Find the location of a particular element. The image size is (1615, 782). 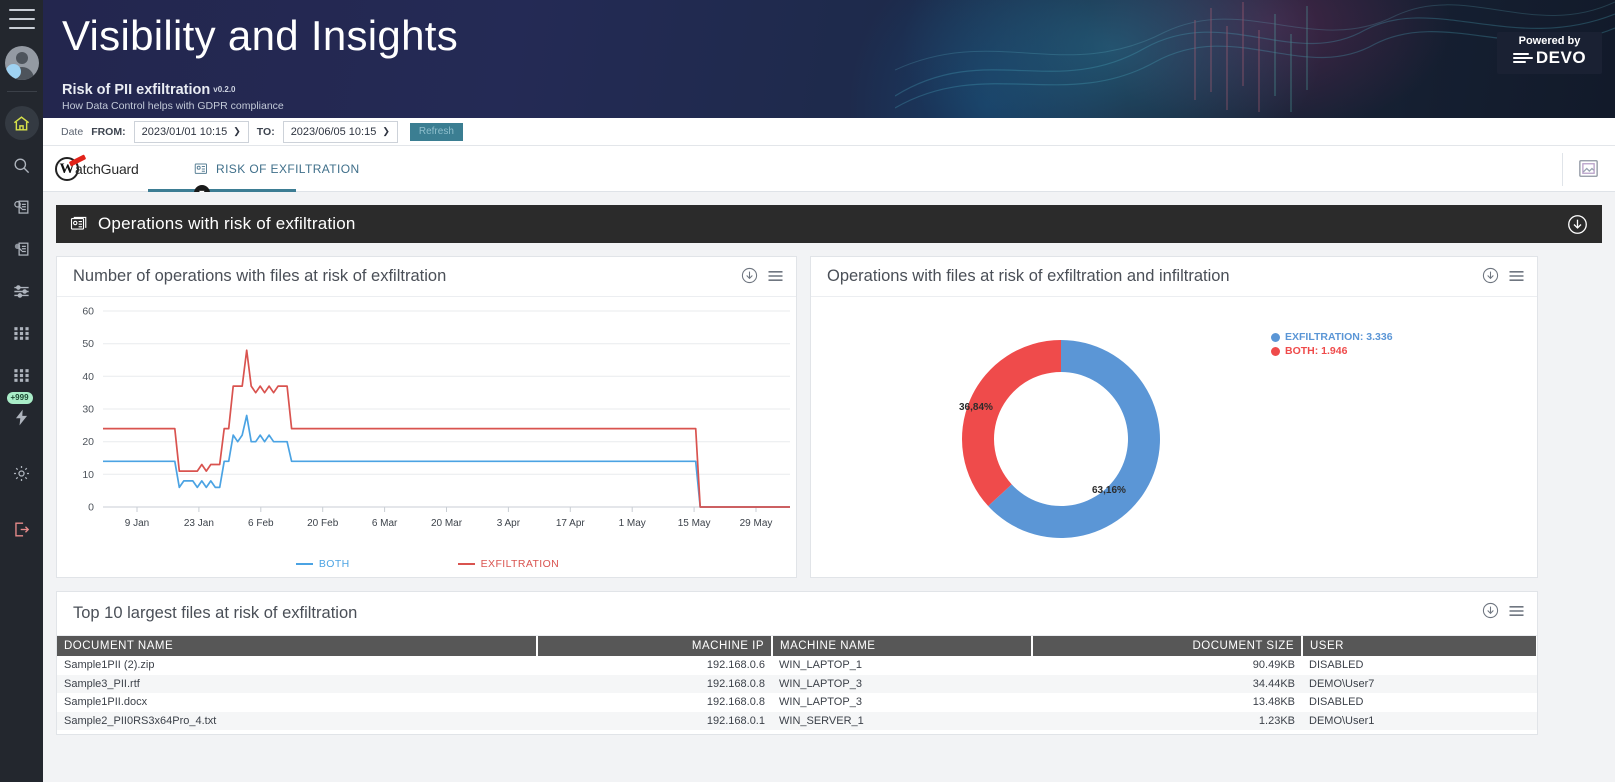

sidebar-item-applications-alt is located at coordinates (22, 375).